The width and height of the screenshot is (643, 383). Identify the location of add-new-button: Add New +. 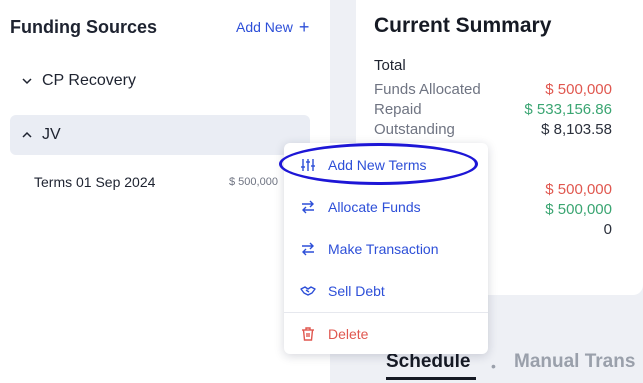
(273, 27).